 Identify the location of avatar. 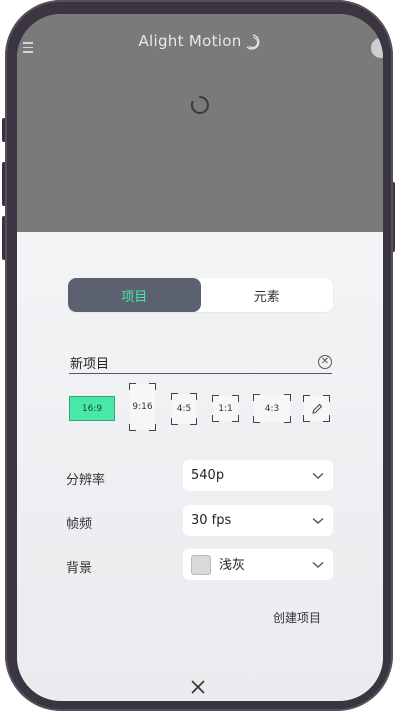
(377, 48).